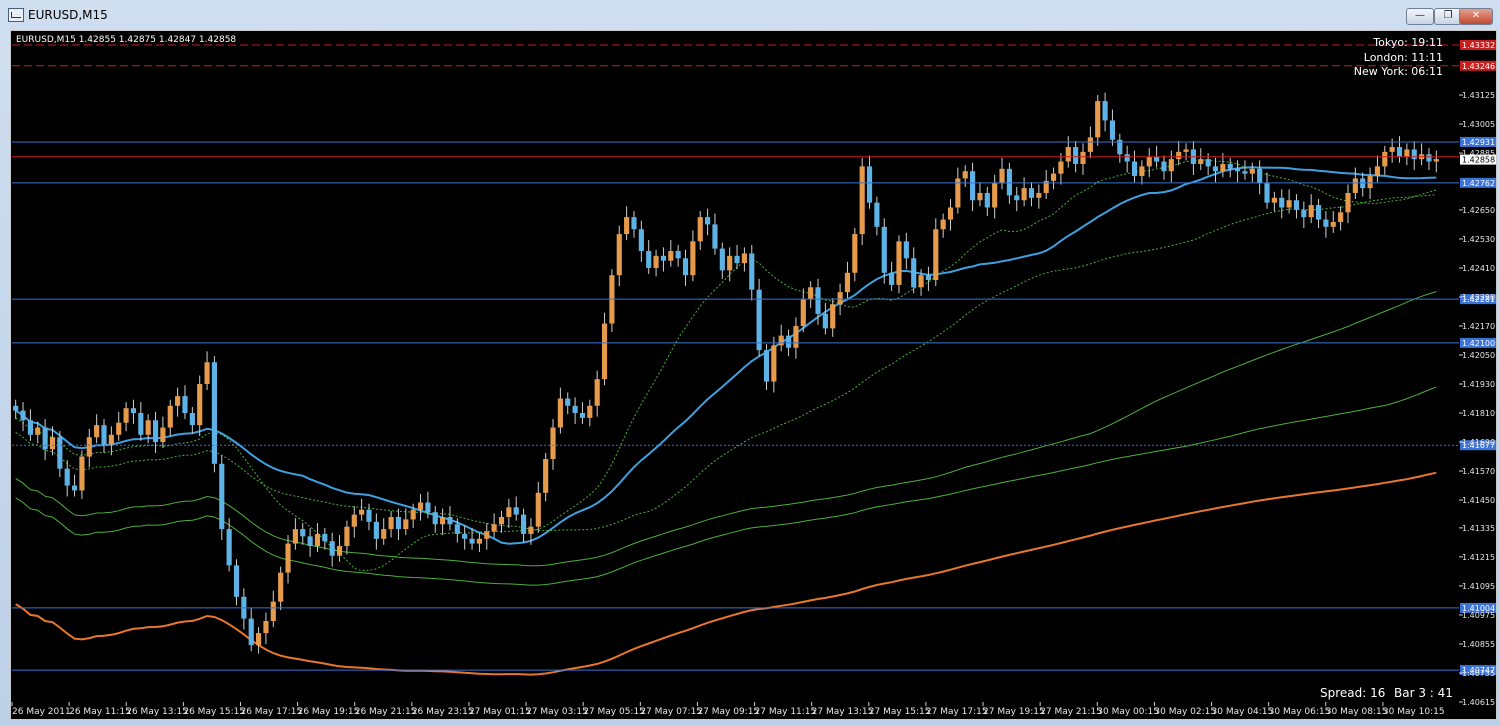  I want to click on x-tick-label: 27 May 03:15, so click(557, 712).